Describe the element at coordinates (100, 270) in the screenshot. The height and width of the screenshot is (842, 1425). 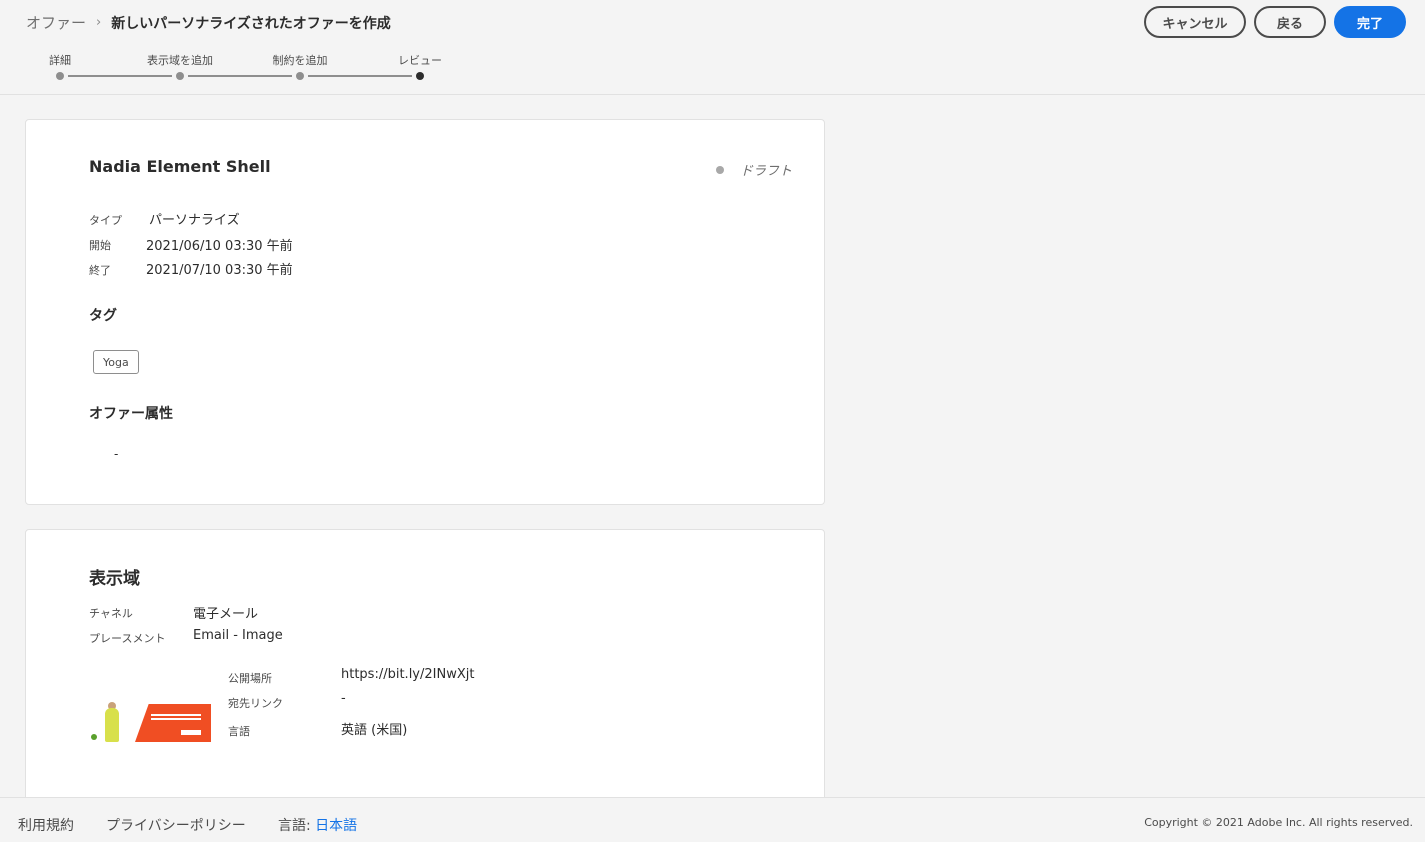
I see `end-date-label: 終了` at that location.